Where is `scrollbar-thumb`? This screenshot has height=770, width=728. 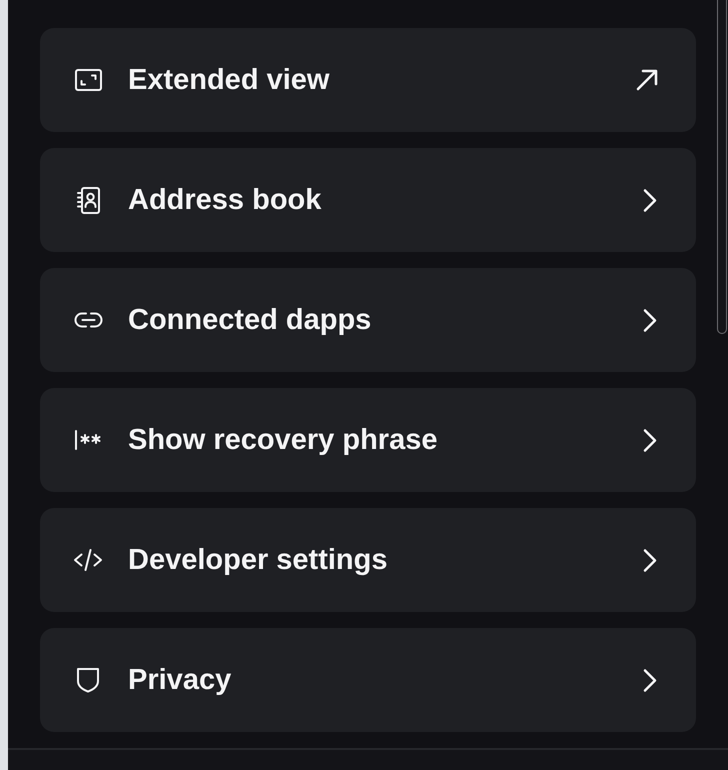
scrollbar-thumb is located at coordinates (722, 167).